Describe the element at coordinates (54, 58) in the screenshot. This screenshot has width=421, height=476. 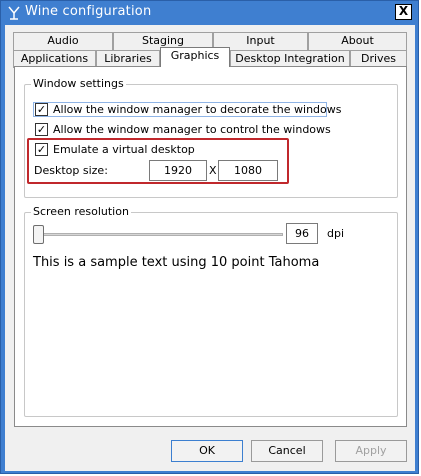
I see `tab-label: Applications` at that location.